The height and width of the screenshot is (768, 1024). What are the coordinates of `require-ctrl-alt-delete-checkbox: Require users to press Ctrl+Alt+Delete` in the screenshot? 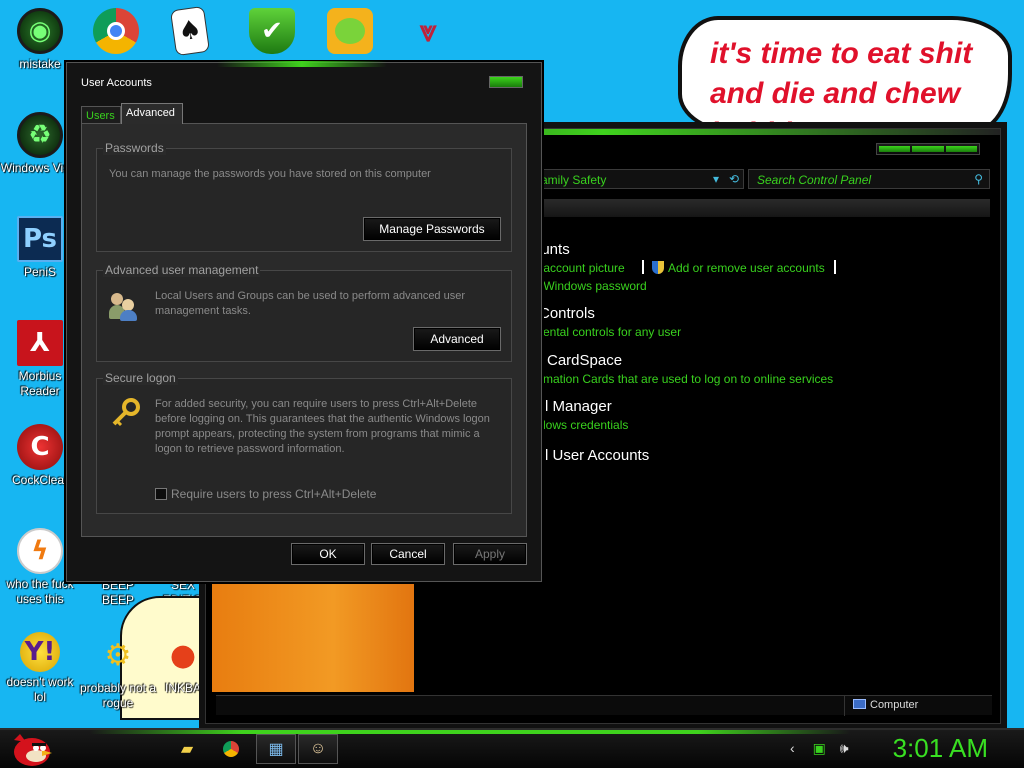 It's located at (265, 494).